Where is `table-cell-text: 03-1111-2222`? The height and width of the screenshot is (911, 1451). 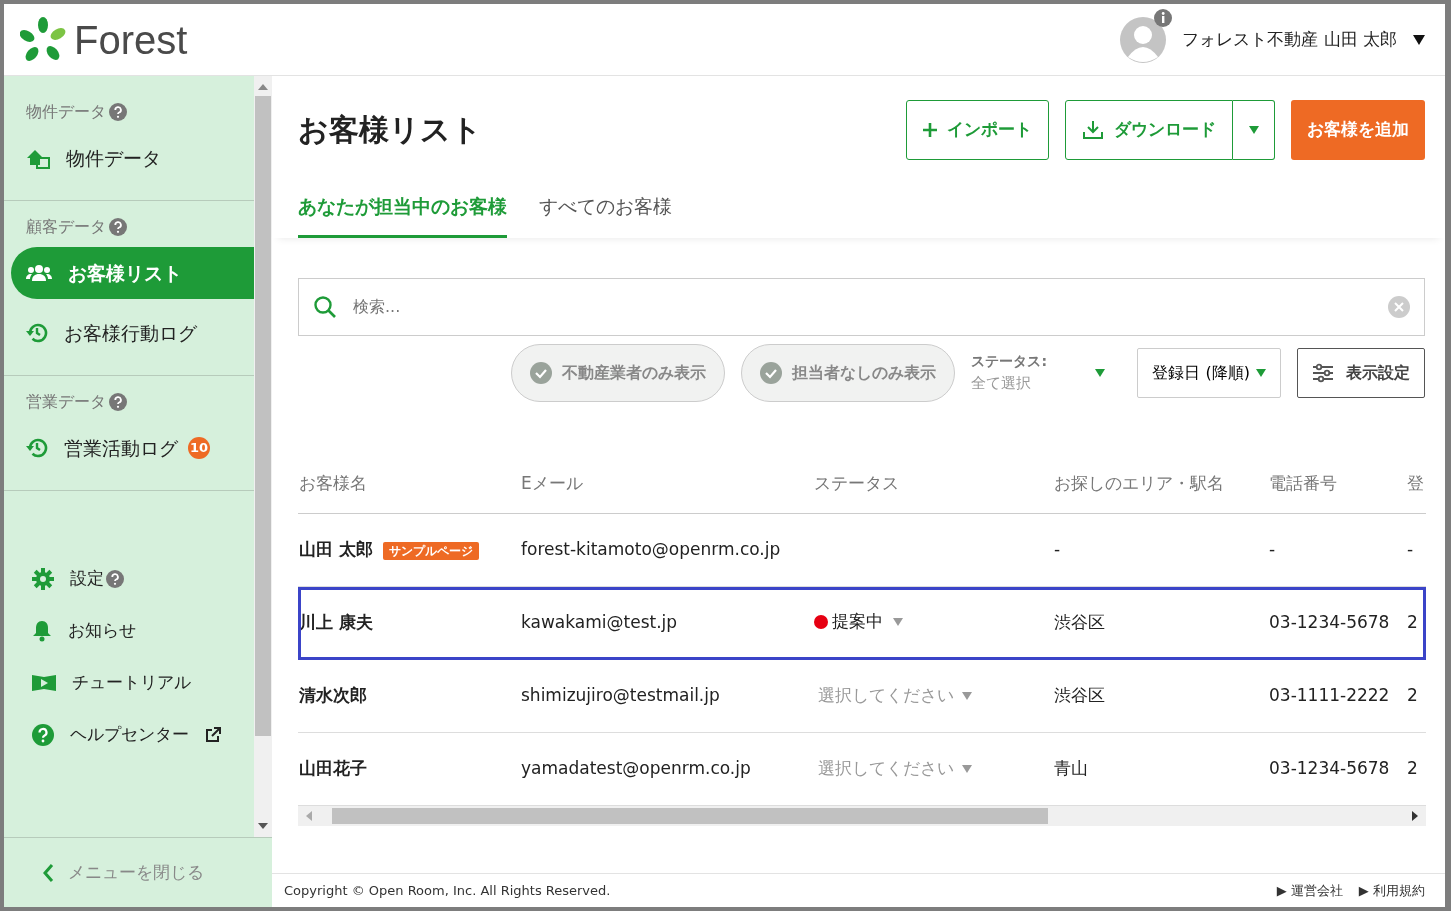 table-cell-text: 03-1111-2222 is located at coordinates (1329, 695).